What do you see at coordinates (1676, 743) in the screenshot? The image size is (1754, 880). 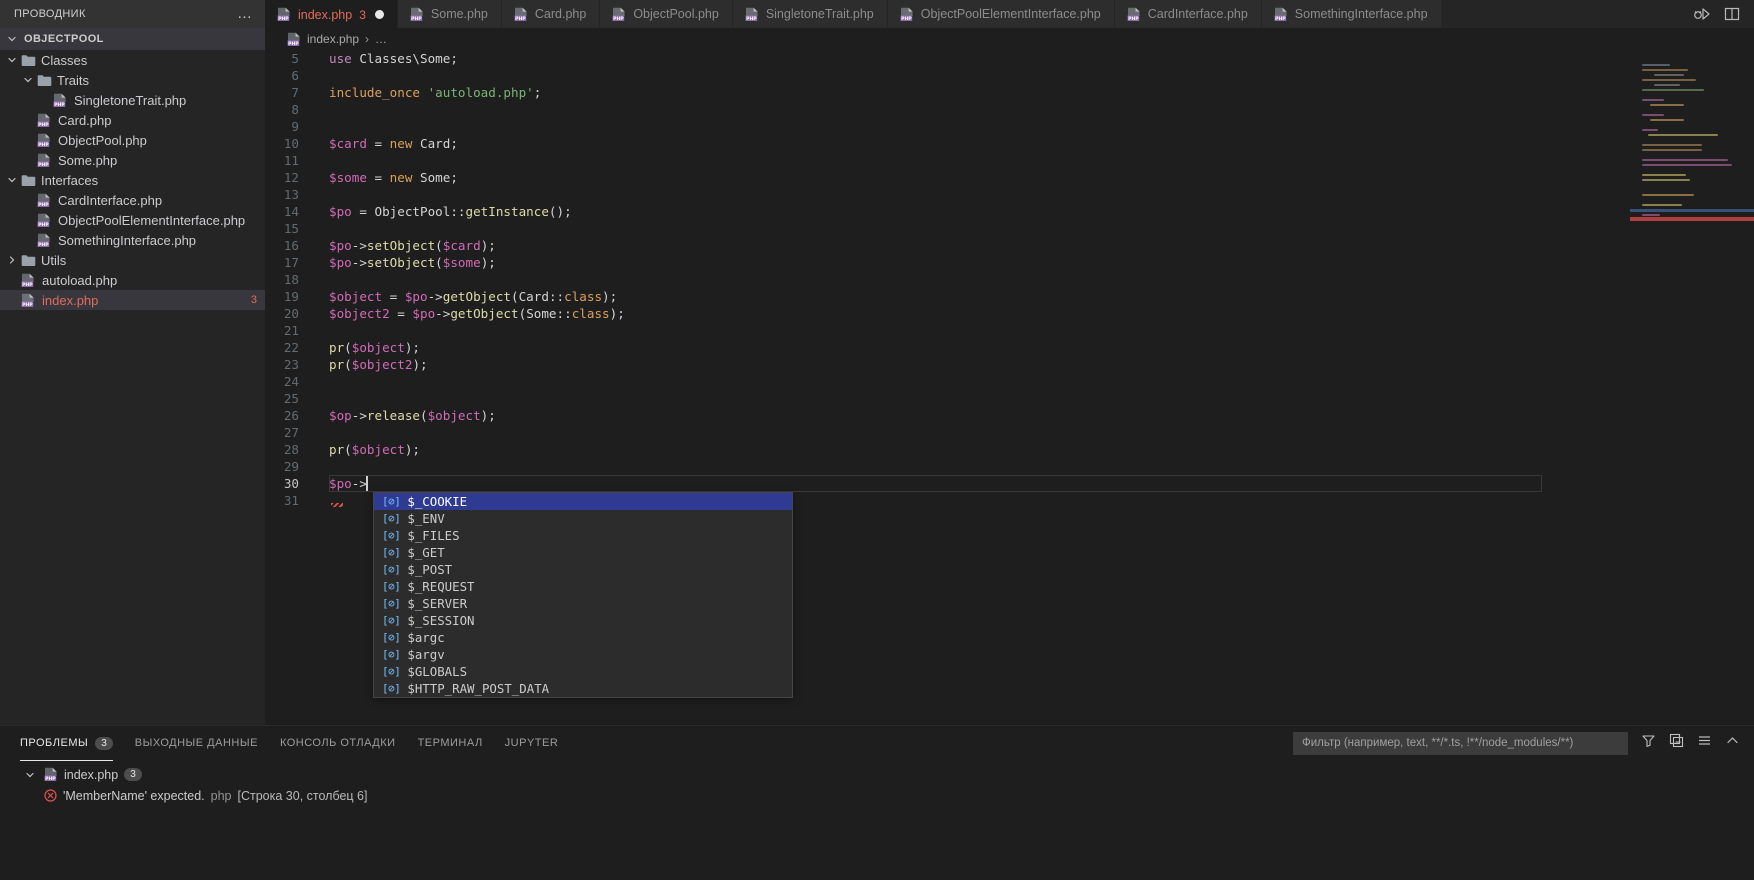 I see `collapse-all-icon` at bounding box center [1676, 743].